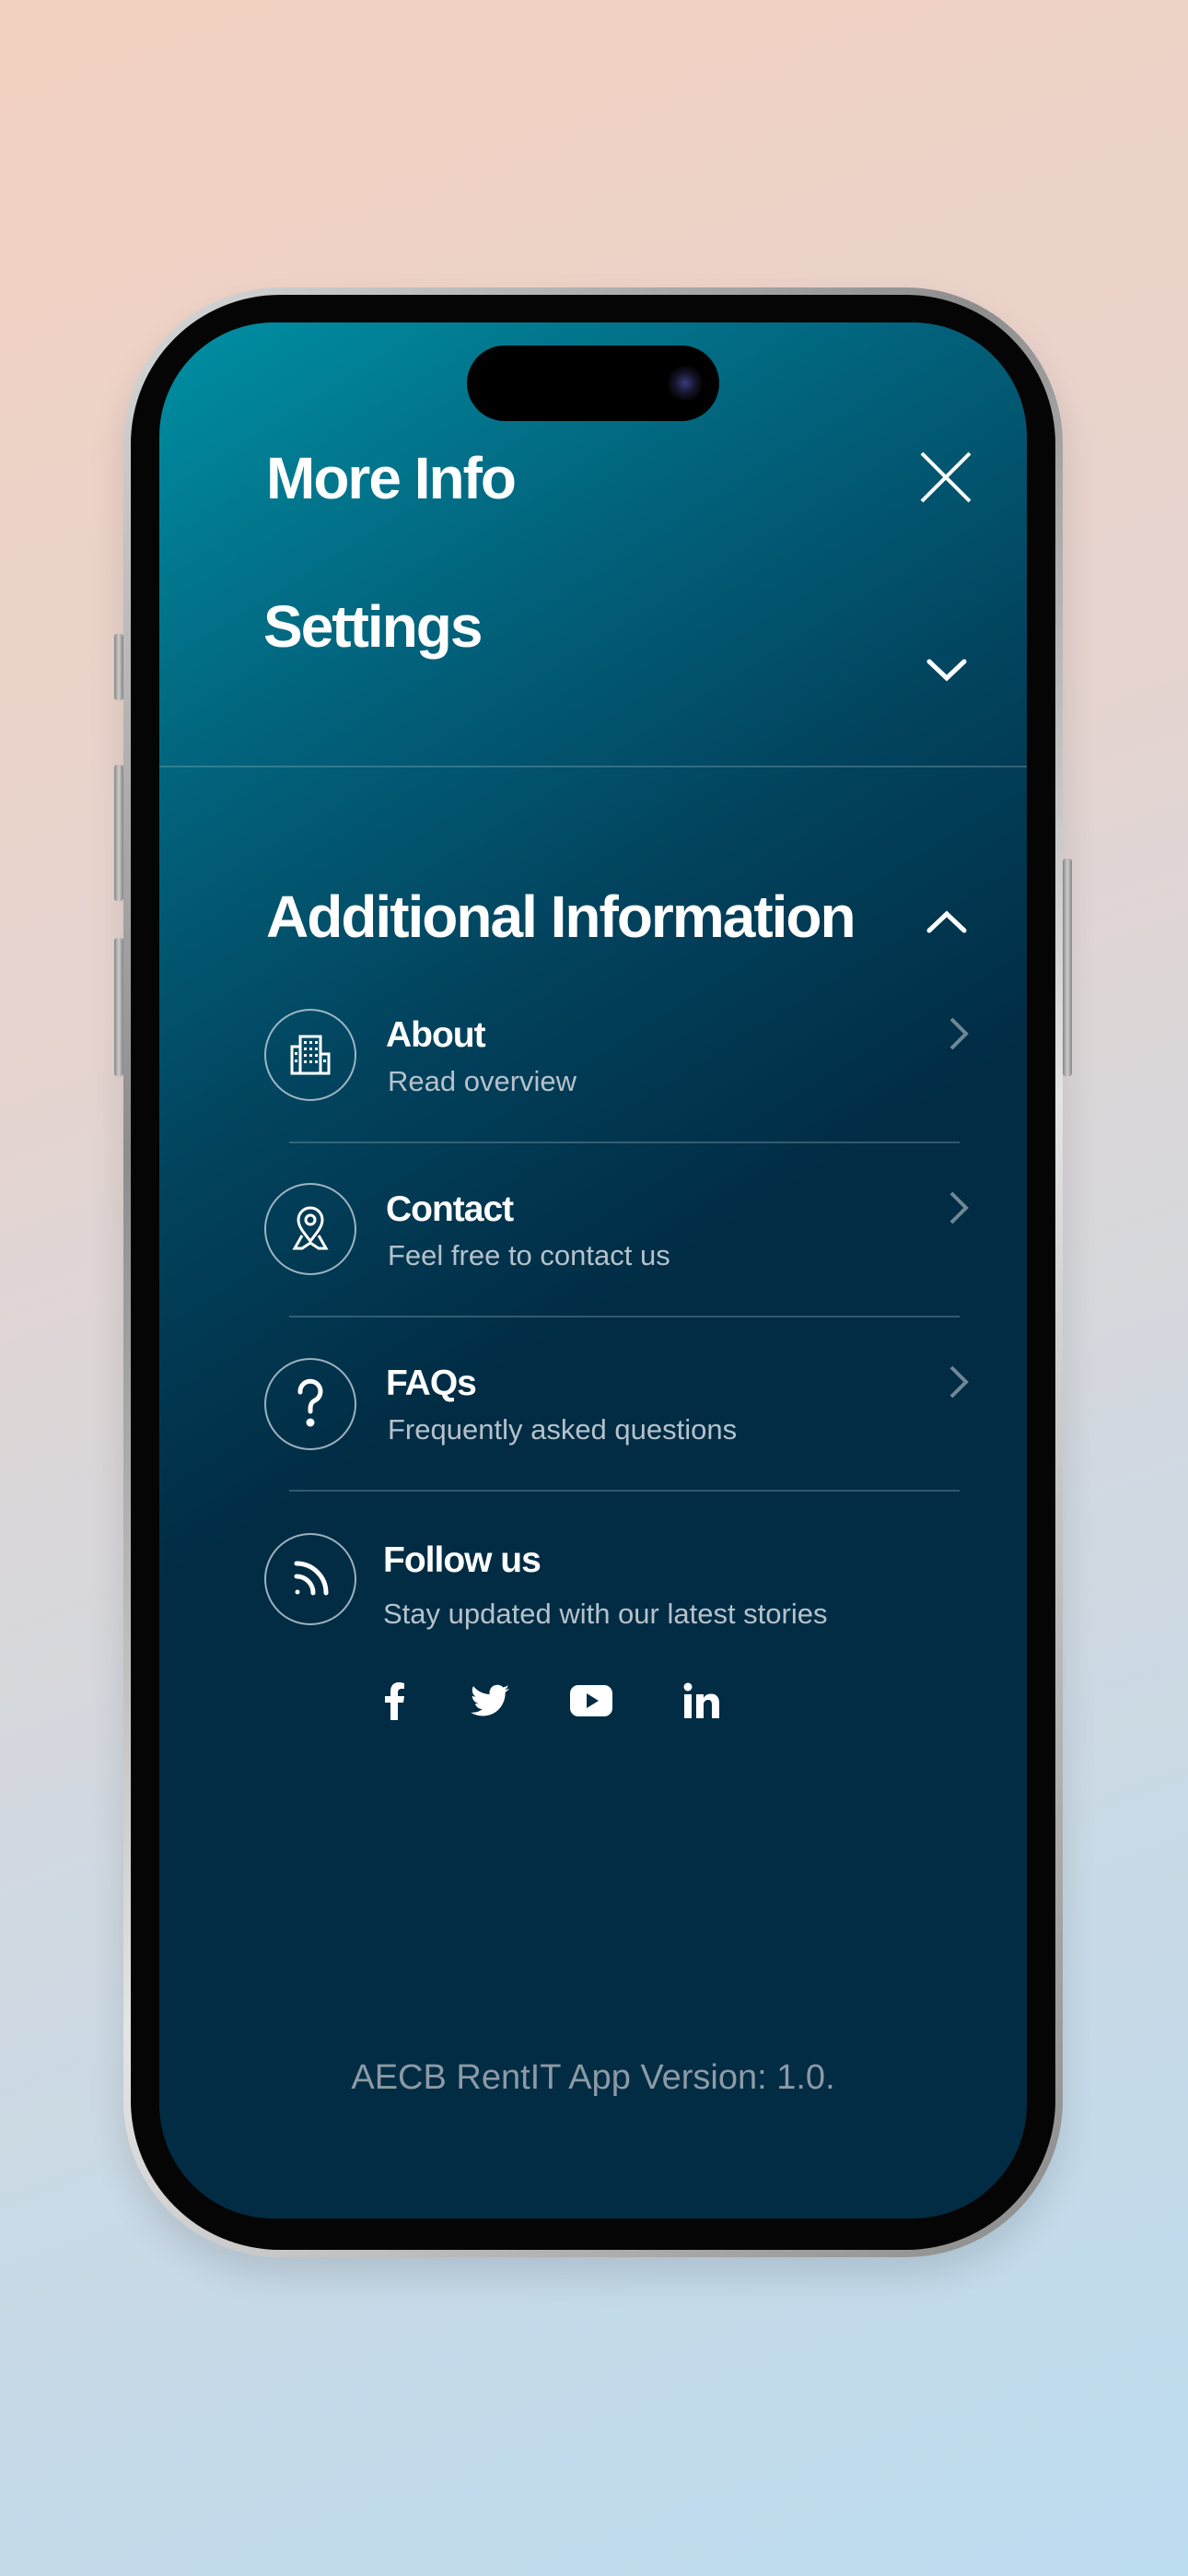 The height and width of the screenshot is (2576, 1188). I want to click on contact-subtitle: Feel free to contact us, so click(529, 1255).